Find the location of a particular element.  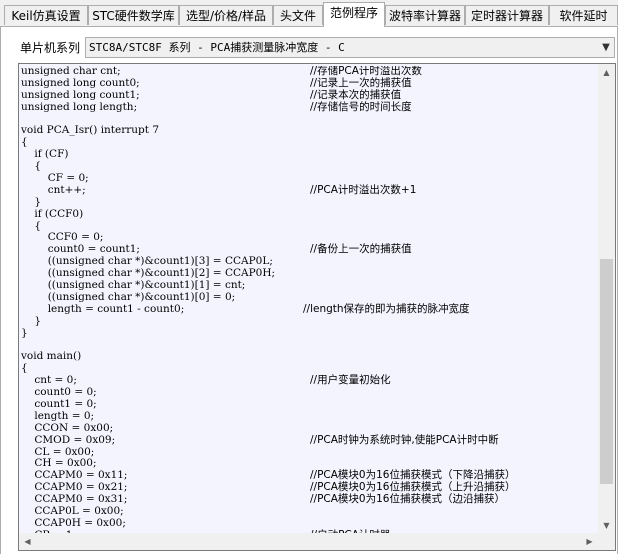

code-text: count0 = count1; is located at coordinates (80, 249).